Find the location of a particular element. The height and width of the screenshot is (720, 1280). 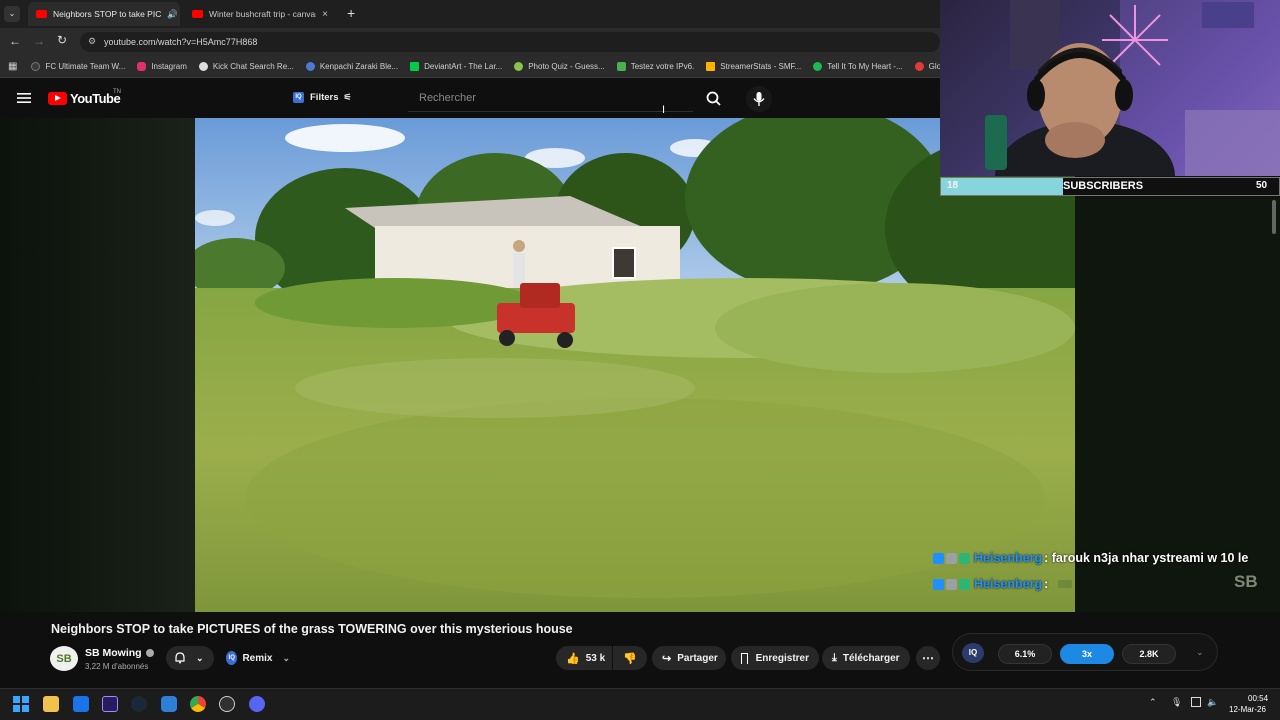

back-icon: ← is located at coordinates (15, 41).